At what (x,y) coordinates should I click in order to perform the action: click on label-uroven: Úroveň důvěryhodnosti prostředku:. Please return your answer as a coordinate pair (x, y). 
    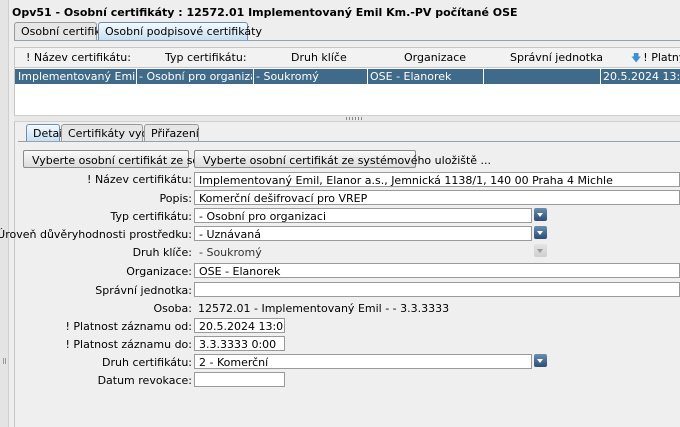
    Looking at the image, I should click on (96, 234).